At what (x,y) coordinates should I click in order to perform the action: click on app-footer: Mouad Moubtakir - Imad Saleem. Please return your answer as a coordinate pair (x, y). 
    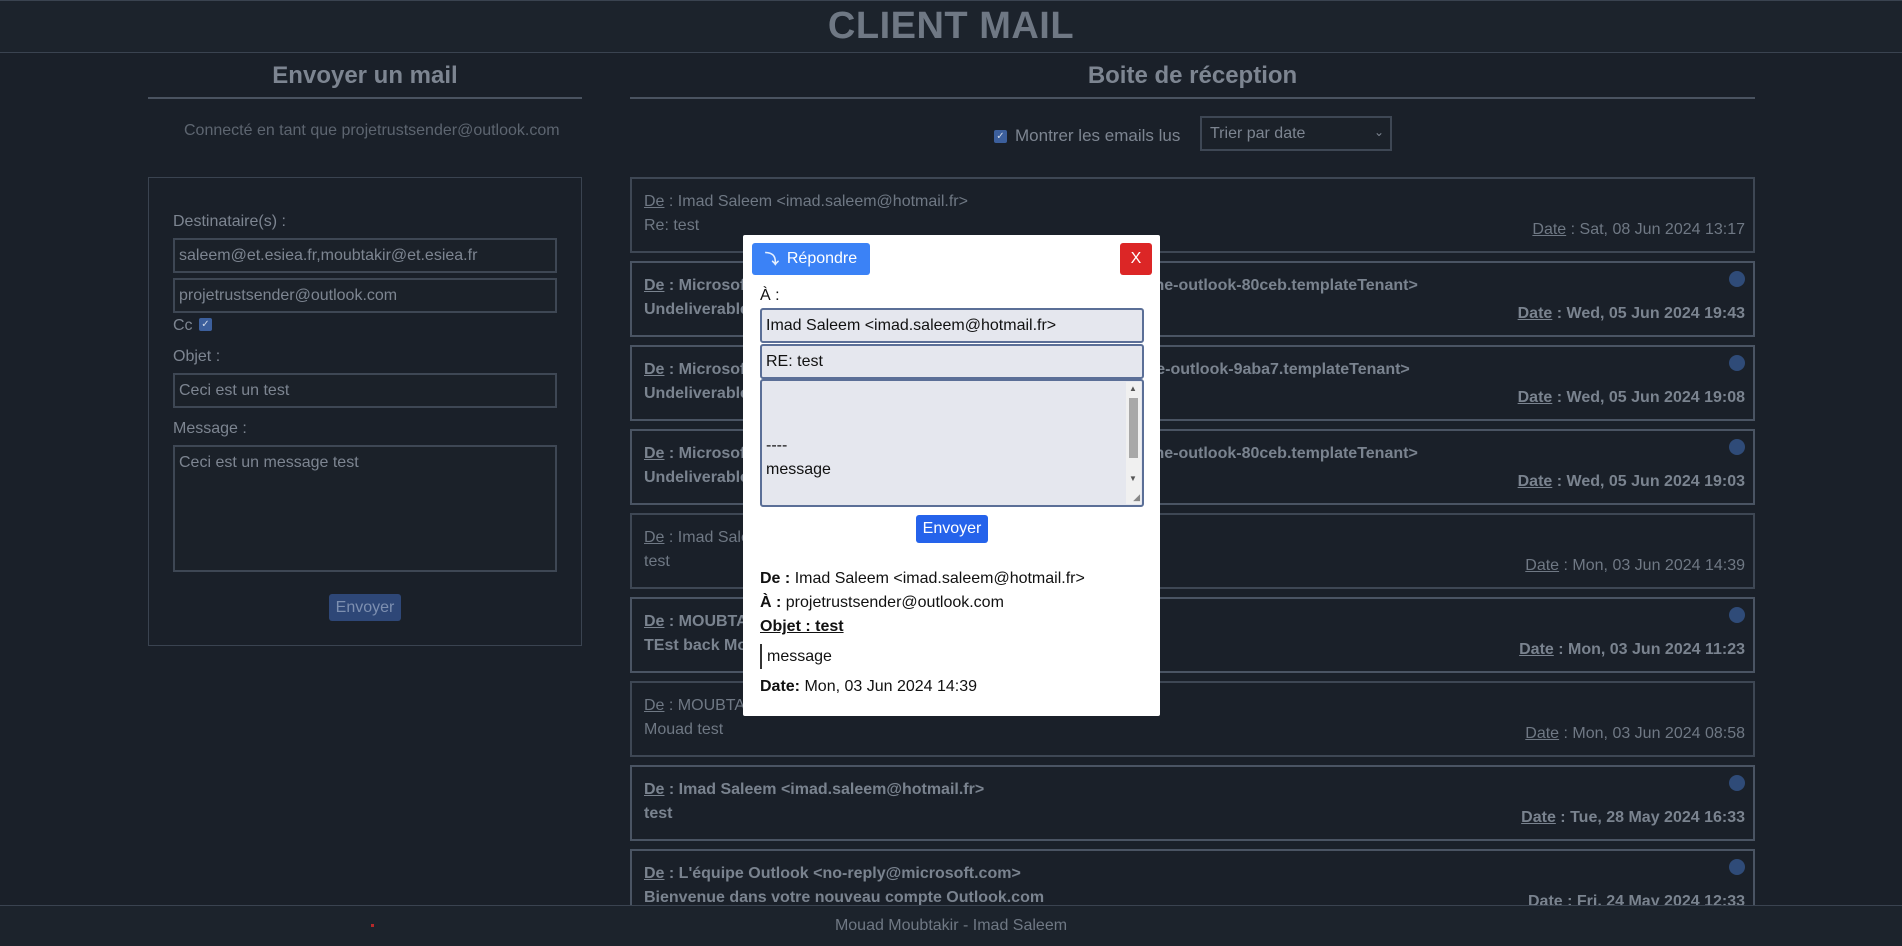
    Looking at the image, I should click on (951, 925).